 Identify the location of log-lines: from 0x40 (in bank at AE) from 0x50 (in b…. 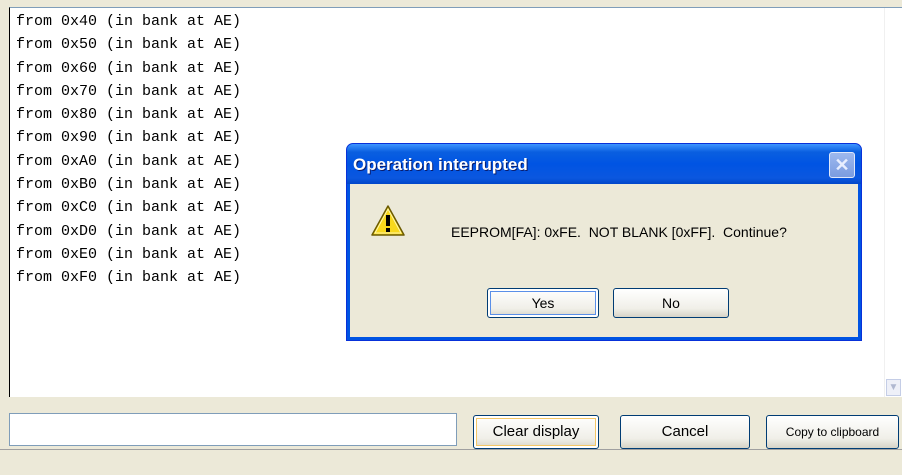
(128, 150).